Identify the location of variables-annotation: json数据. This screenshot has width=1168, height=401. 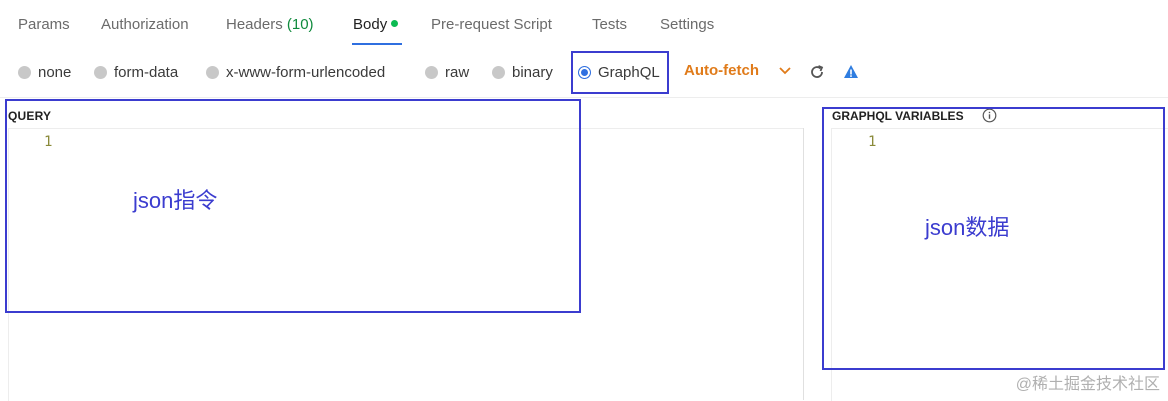
(967, 227).